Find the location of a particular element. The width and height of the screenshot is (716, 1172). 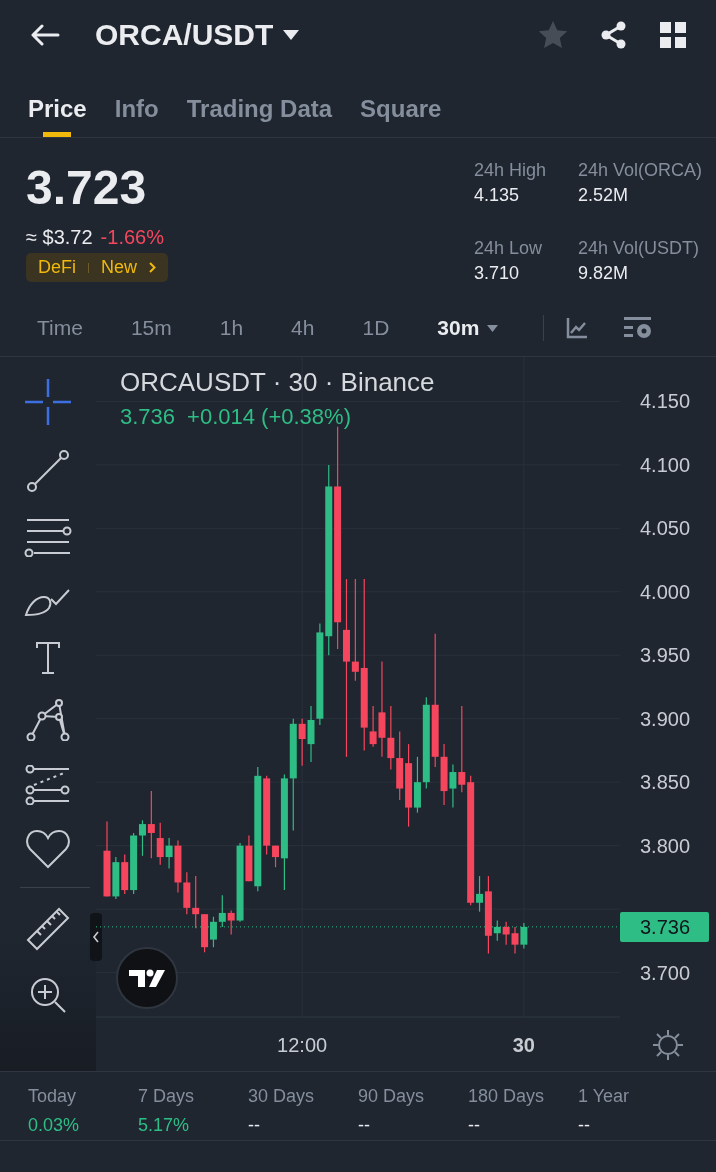

interval-tab: 4h is located at coordinates (303, 328).